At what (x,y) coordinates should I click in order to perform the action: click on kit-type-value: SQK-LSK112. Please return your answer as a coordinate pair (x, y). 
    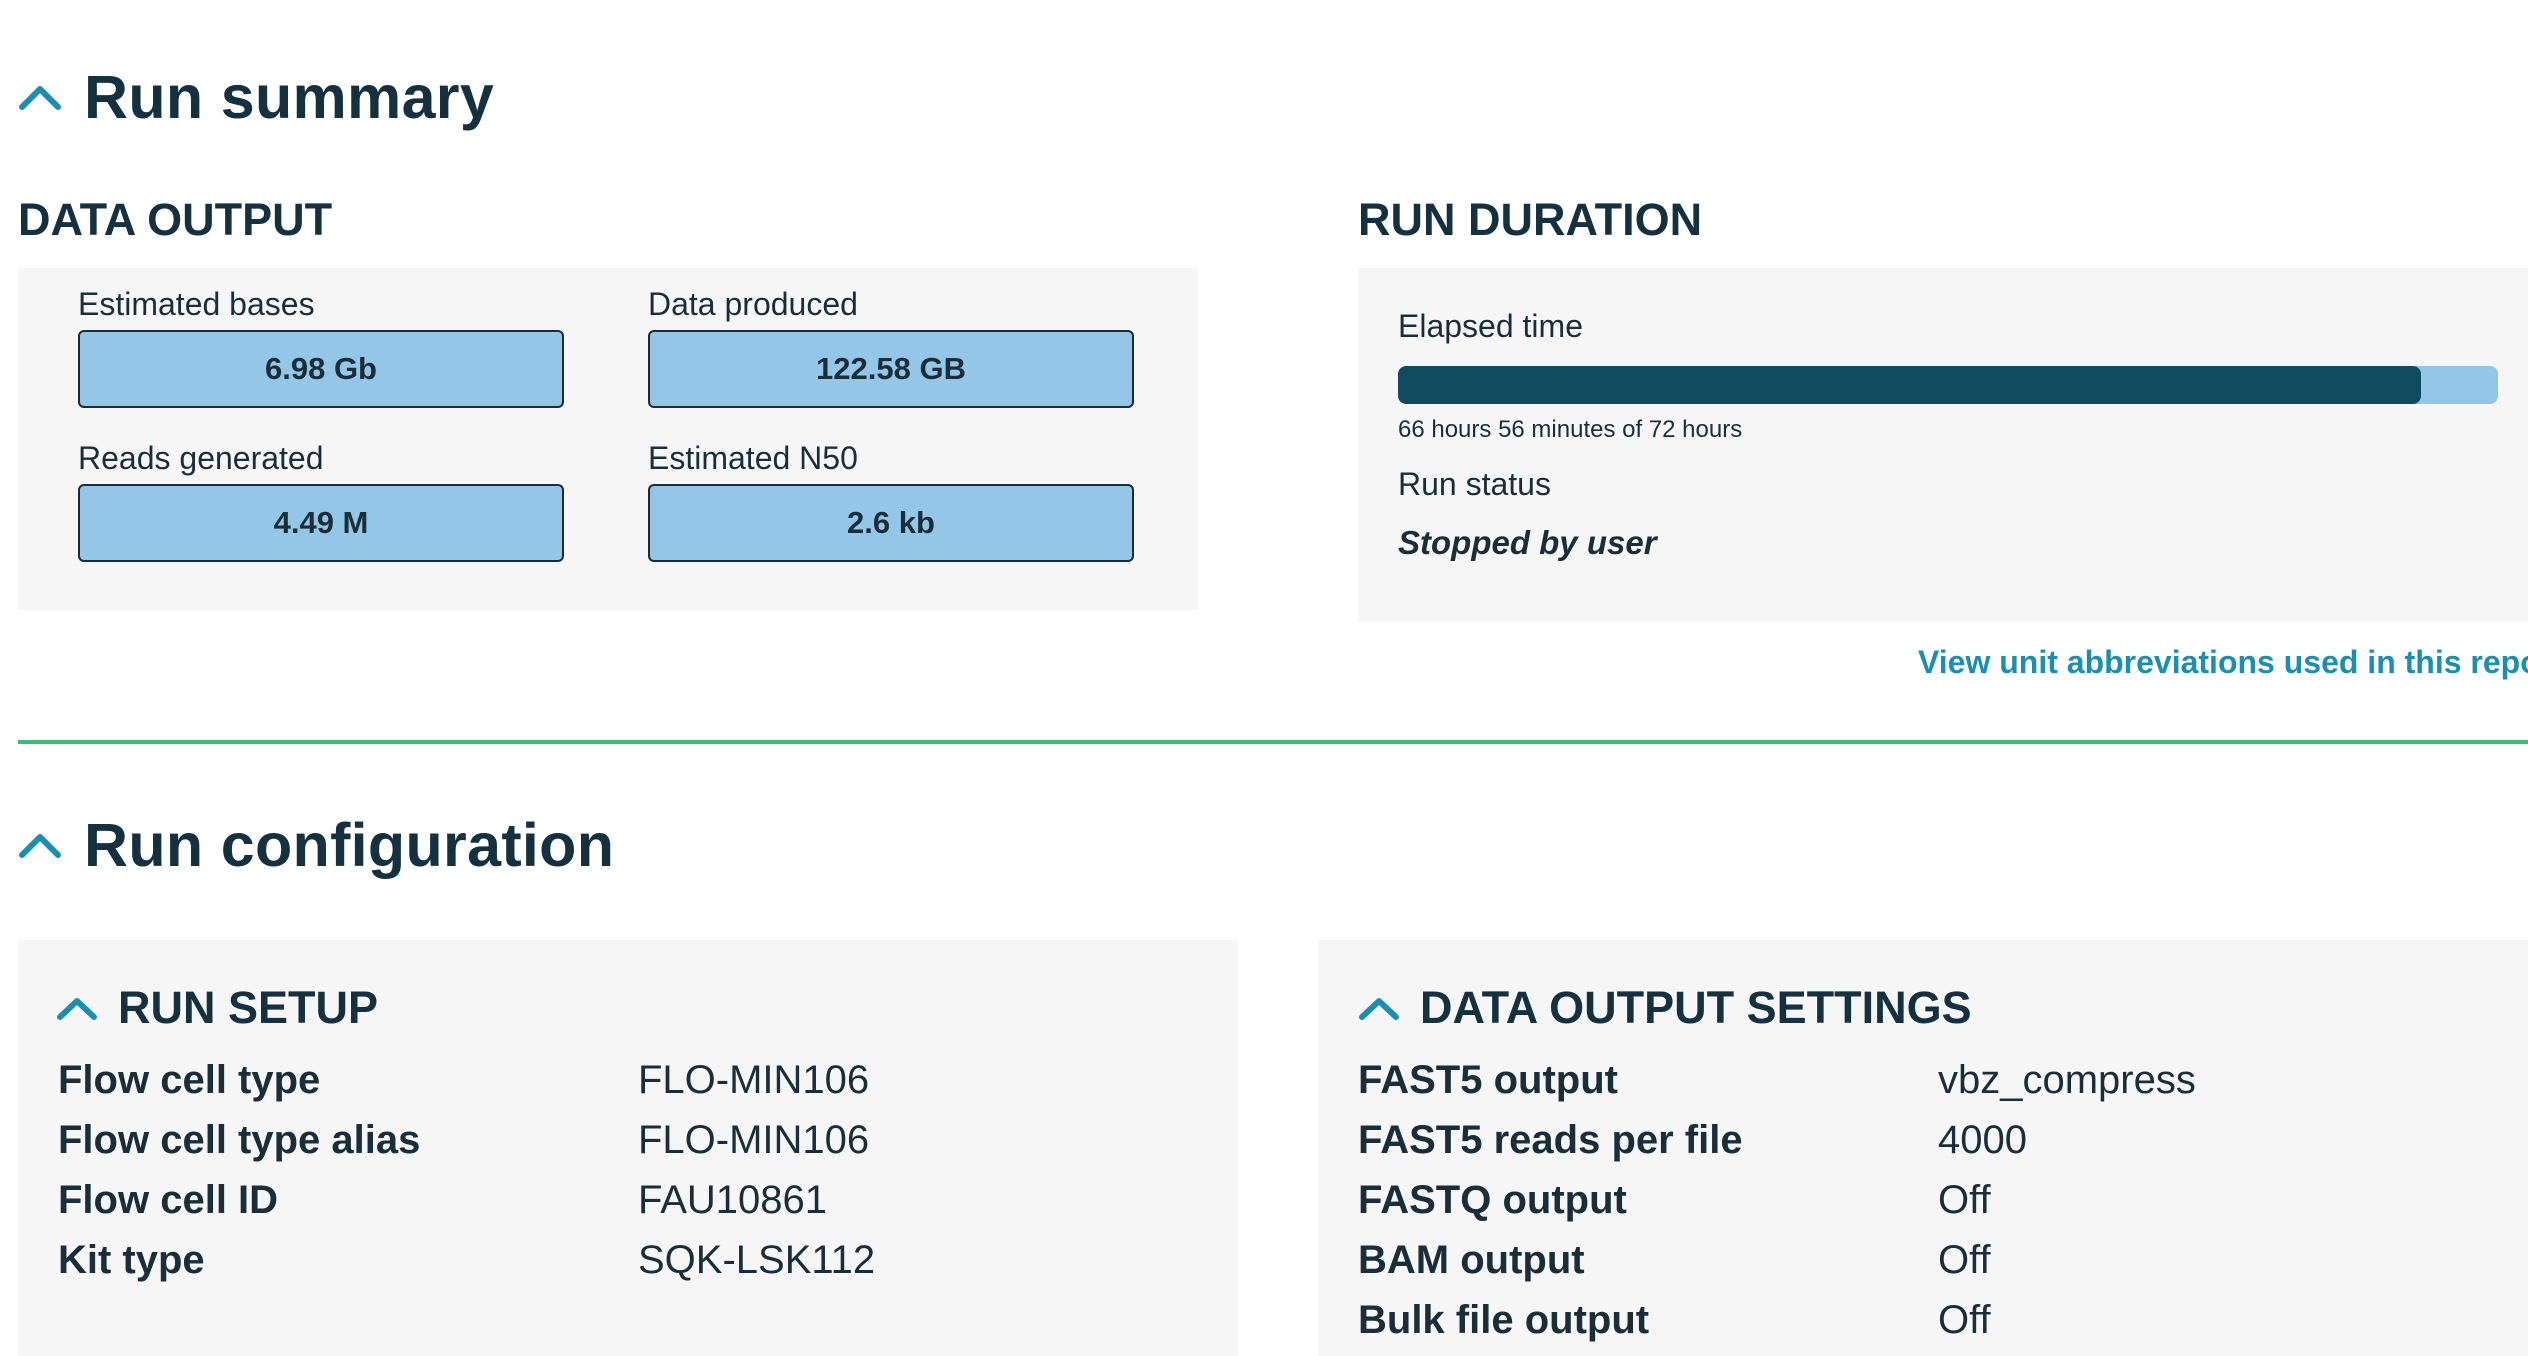
    Looking at the image, I should click on (757, 1260).